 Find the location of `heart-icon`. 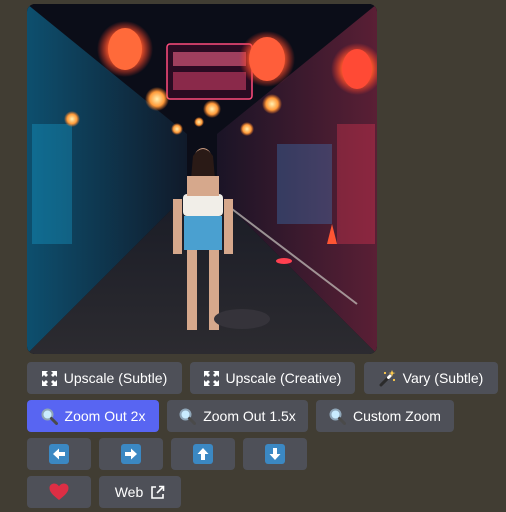

heart-icon is located at coordinates (59, 492).